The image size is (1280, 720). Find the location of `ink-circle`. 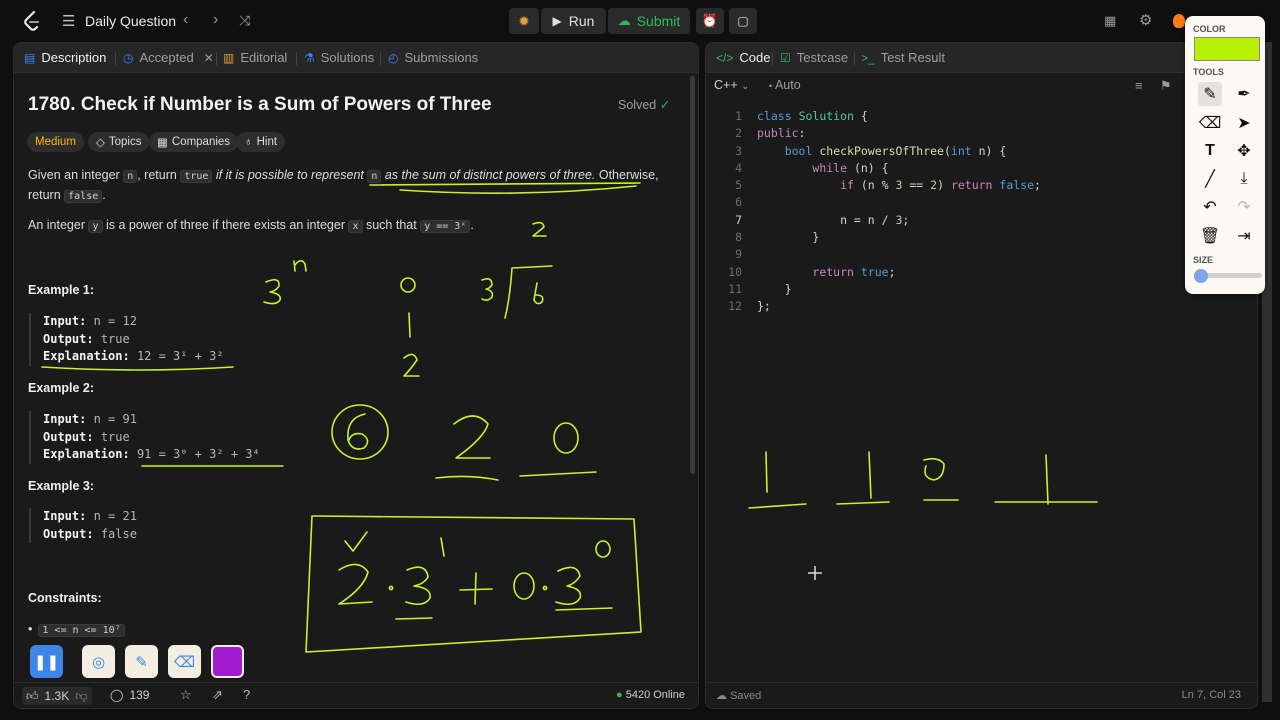

ink-circle is located at coordinates (360, 432).